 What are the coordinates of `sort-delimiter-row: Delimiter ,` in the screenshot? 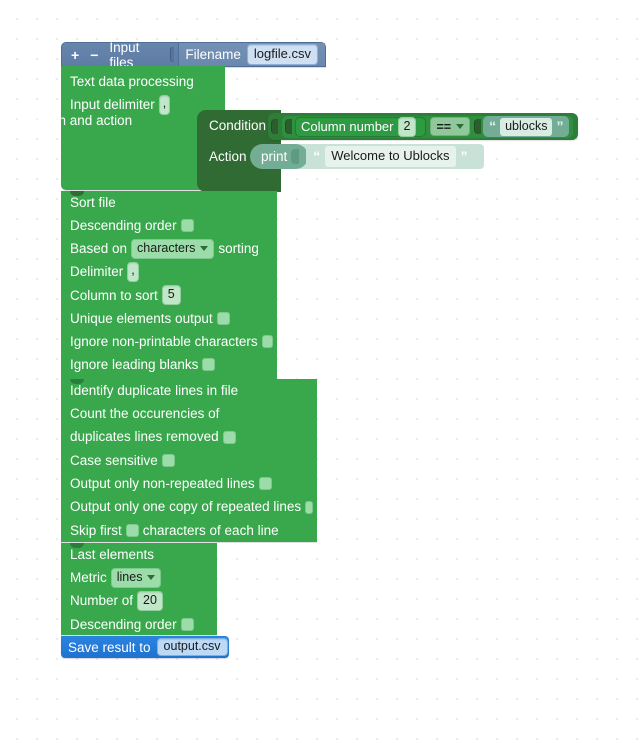 It's located at (169, 272).